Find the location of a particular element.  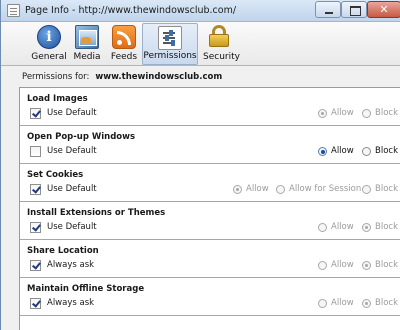

section-share-location: Share Location Always ask Allow Block is located at coordinates (210, 259).